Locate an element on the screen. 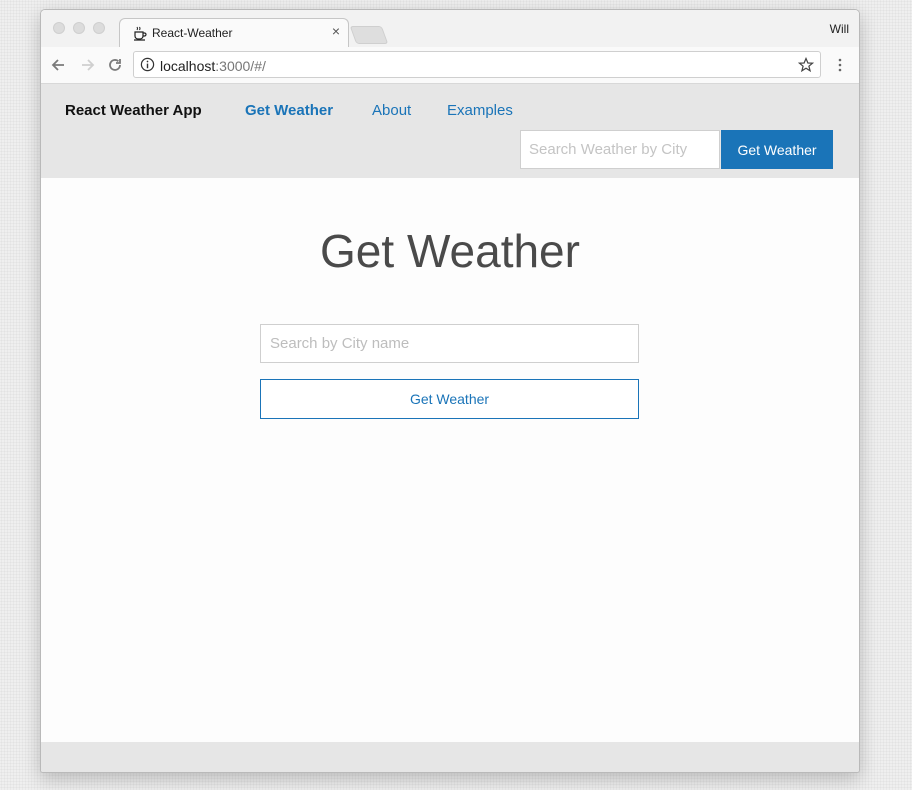  tab-title: React-Weather is located at coordinates (192, 33).